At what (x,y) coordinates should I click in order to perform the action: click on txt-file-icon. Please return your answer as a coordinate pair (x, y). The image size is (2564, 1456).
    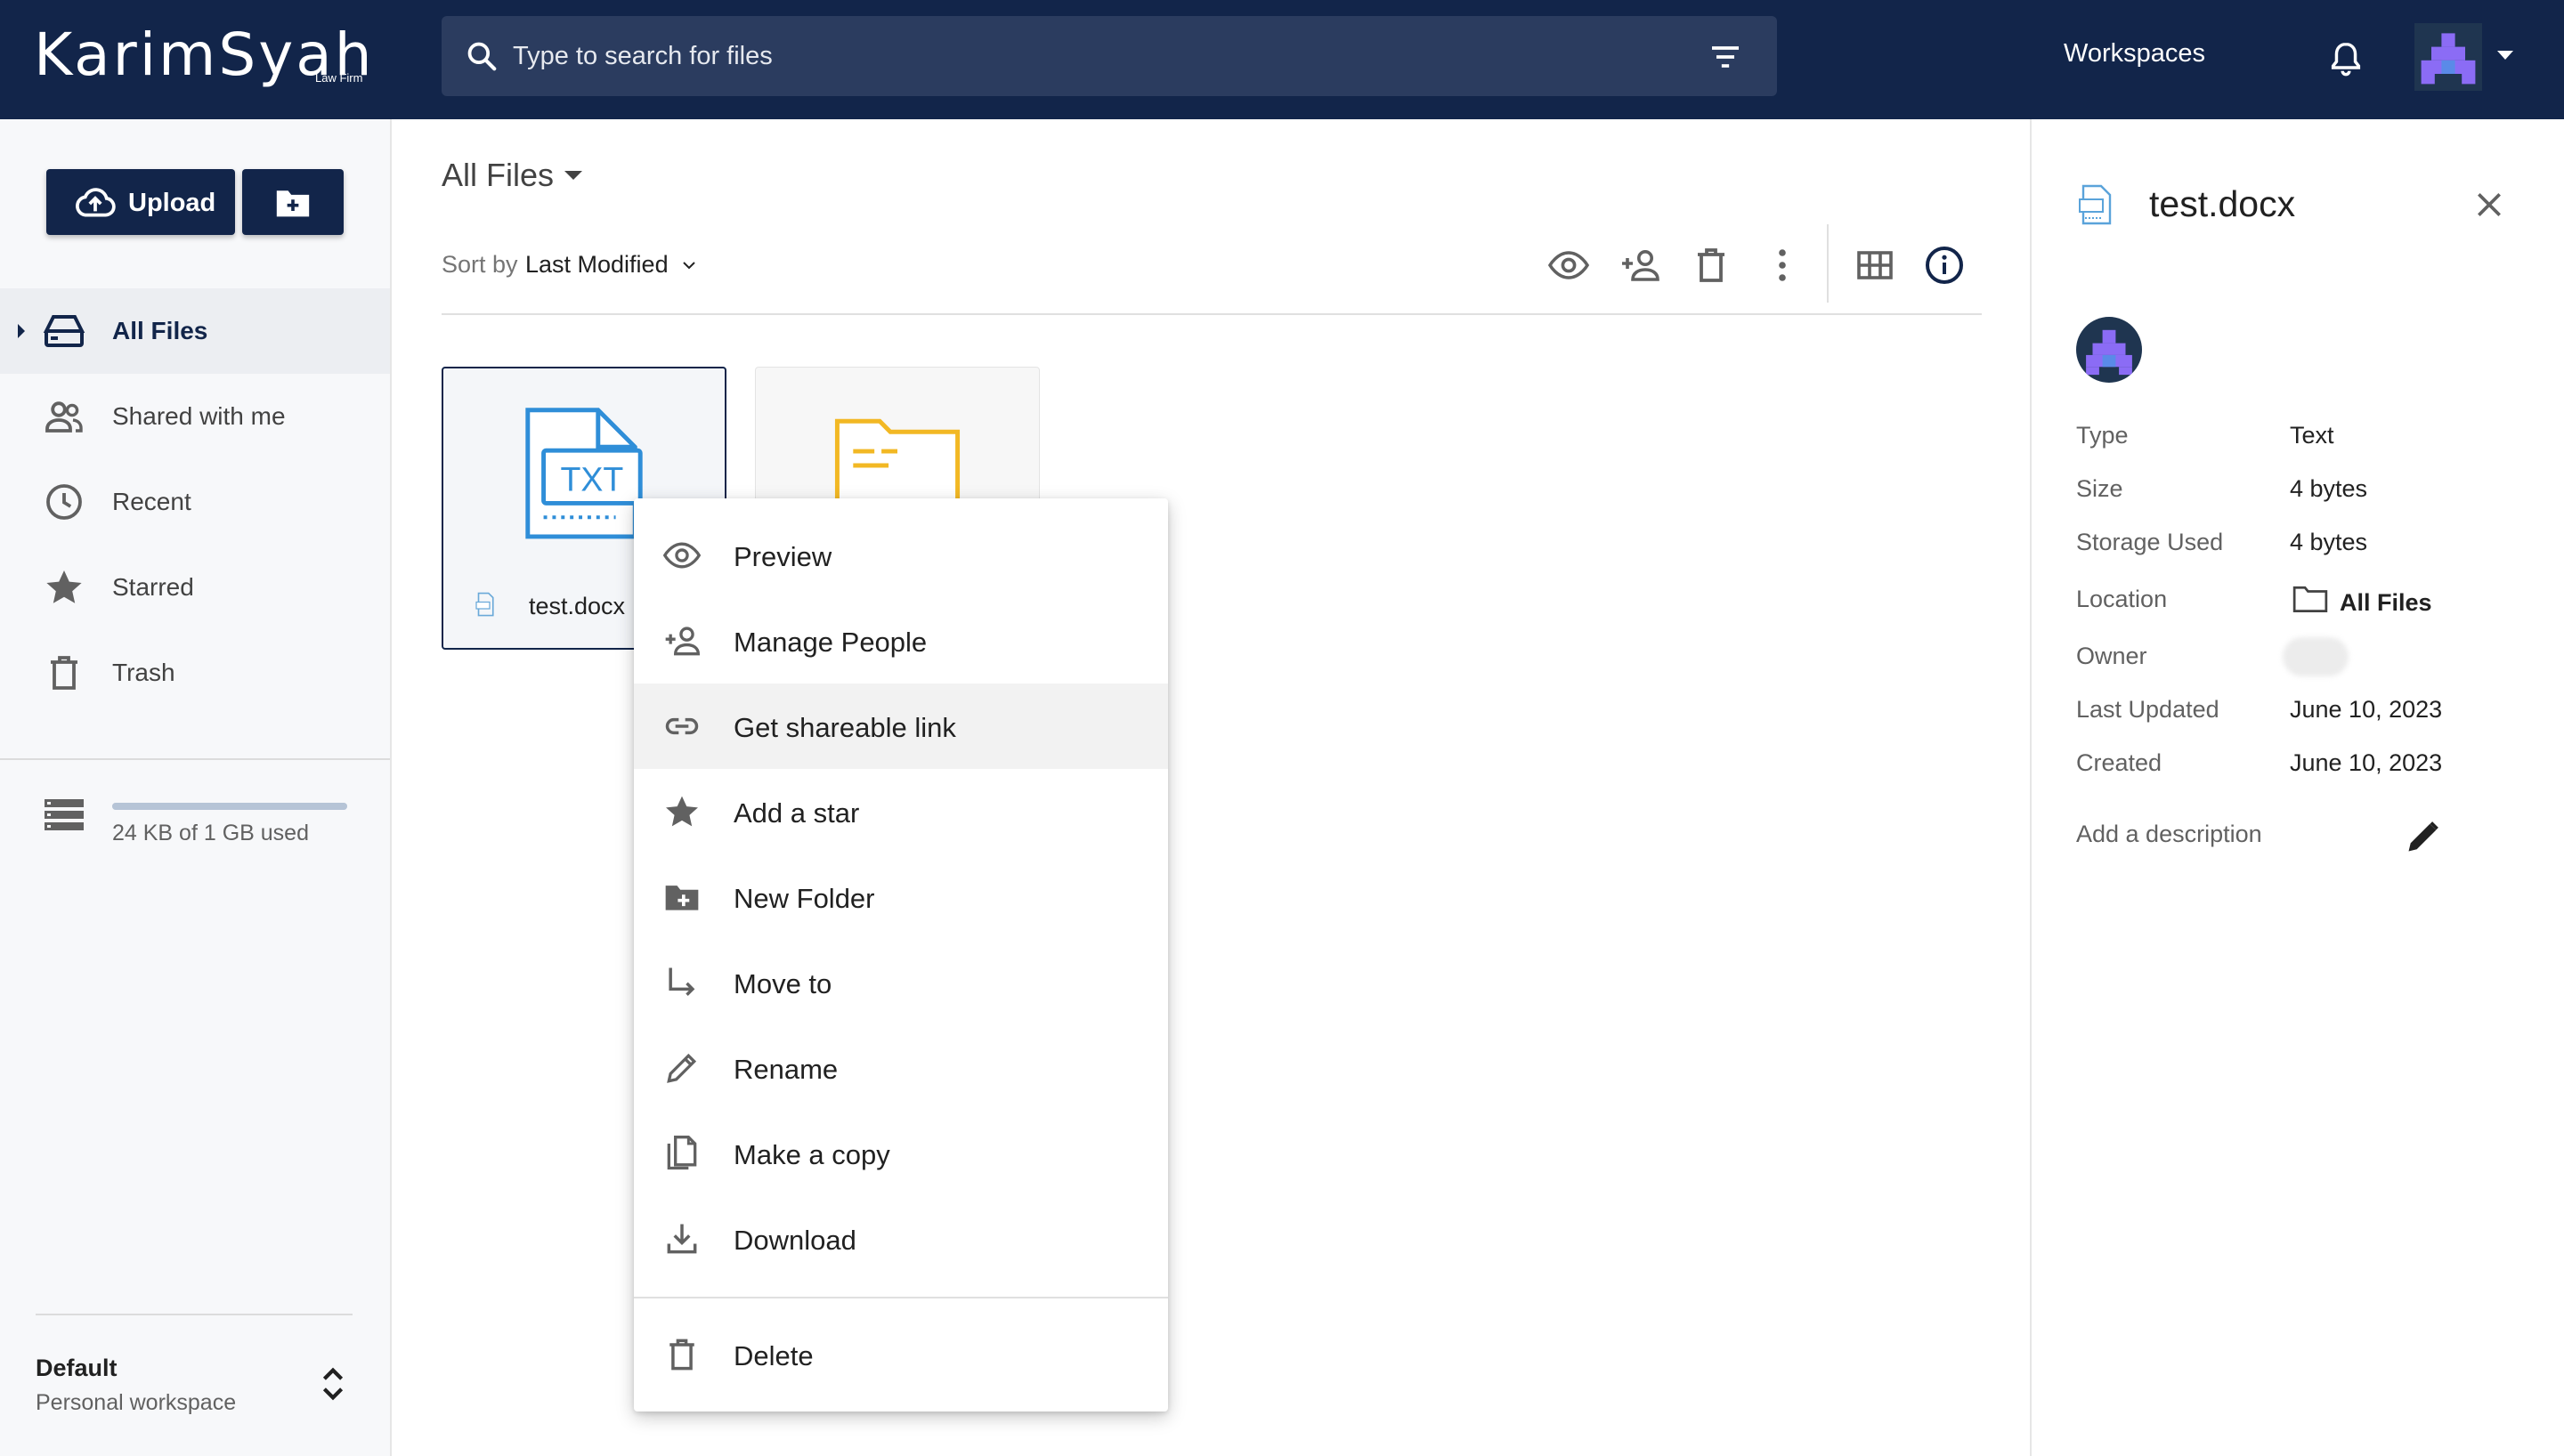
    Looking at the image, I should click on (2095, 204).